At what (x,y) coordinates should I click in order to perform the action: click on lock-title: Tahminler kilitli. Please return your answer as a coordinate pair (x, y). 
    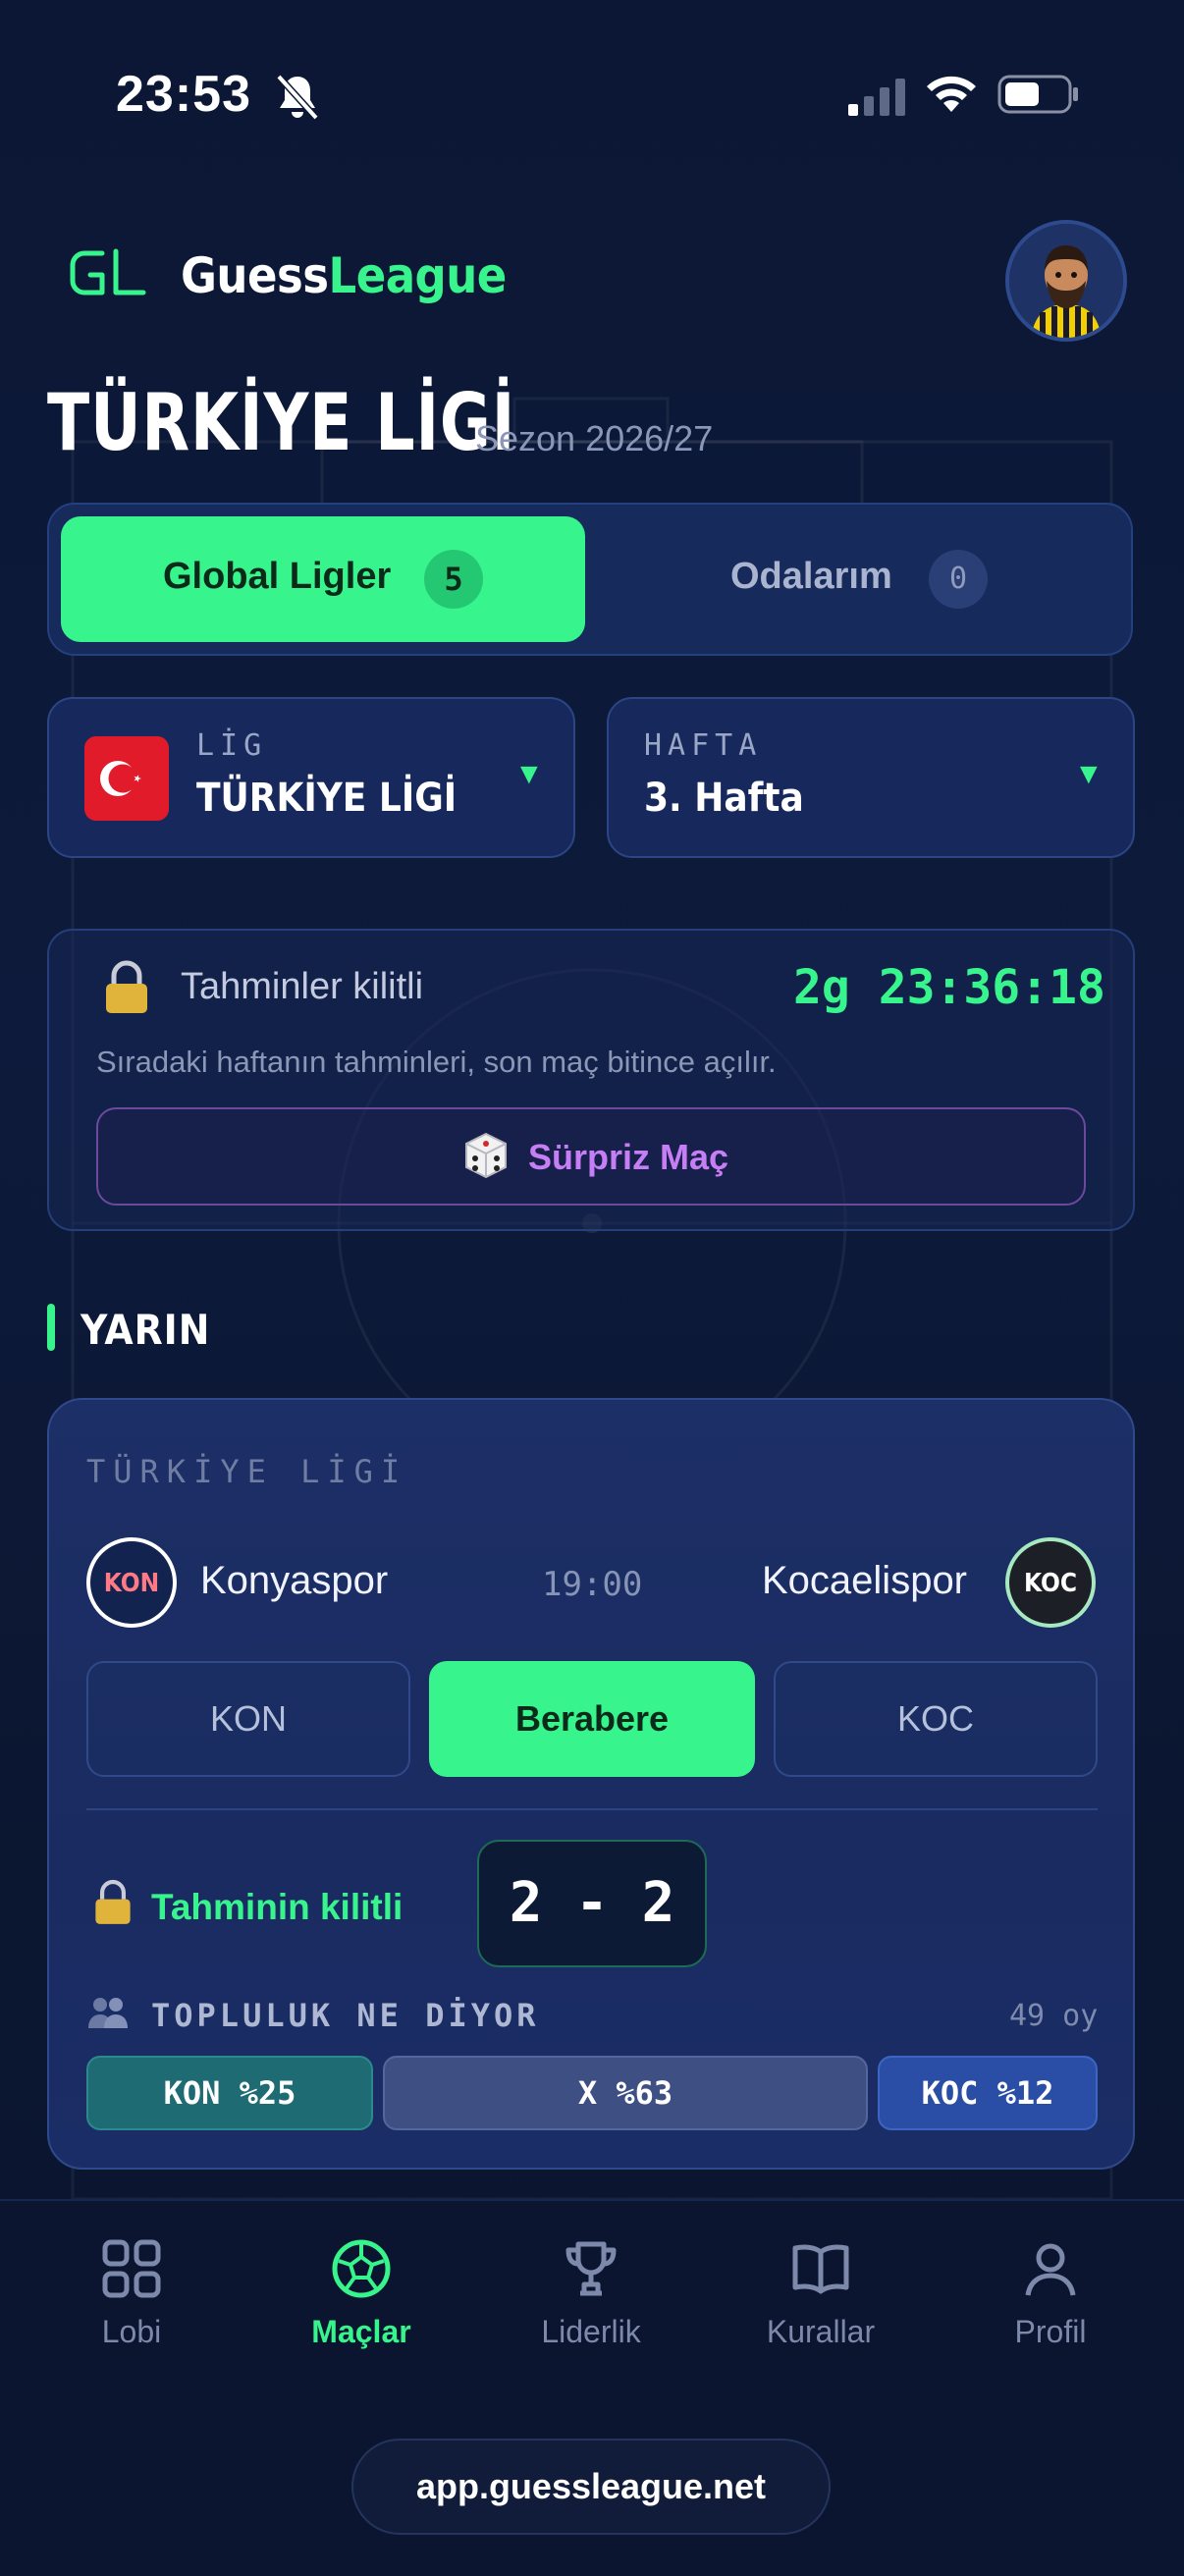
    Looking at the image, I should click on (302, 986).